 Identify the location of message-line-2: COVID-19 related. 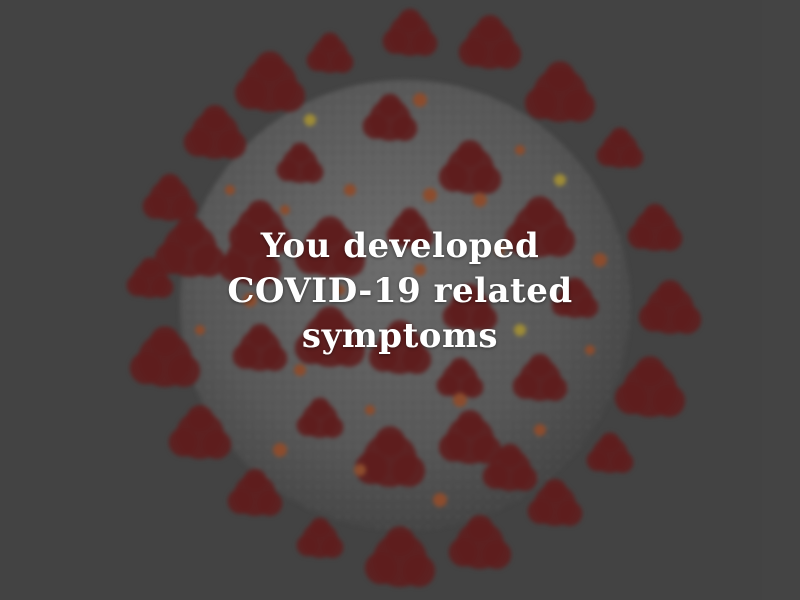
(400, 291).